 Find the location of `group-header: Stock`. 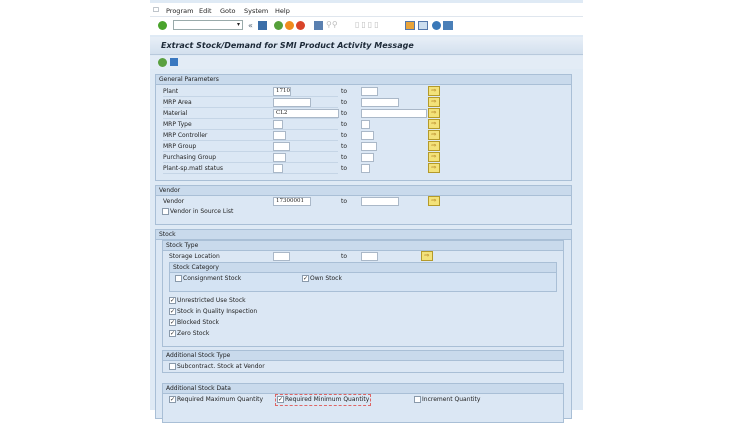

group-header: Stock is located at coordinates (363, 235).